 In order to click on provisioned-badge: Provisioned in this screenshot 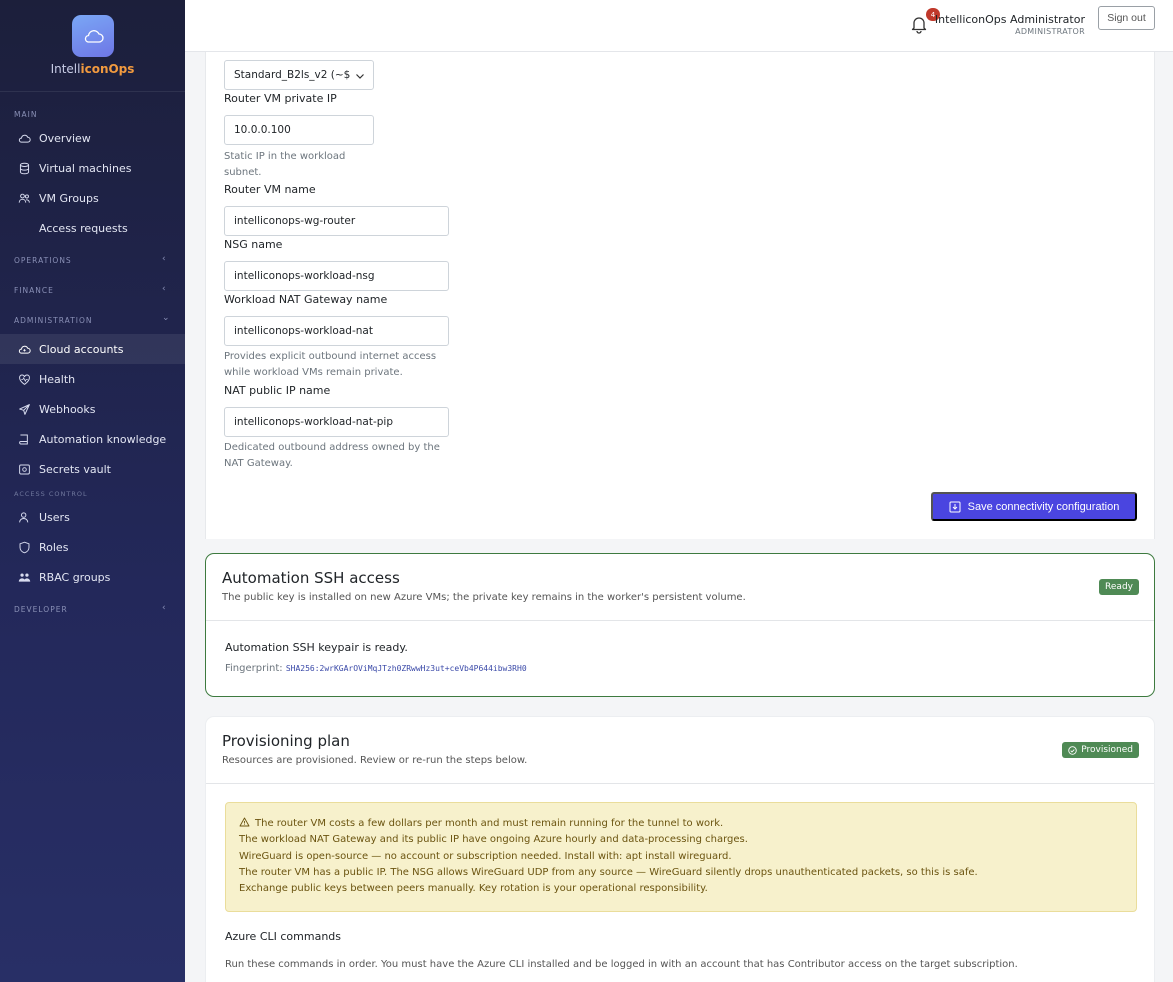, I will do `click(1100, 750)`.